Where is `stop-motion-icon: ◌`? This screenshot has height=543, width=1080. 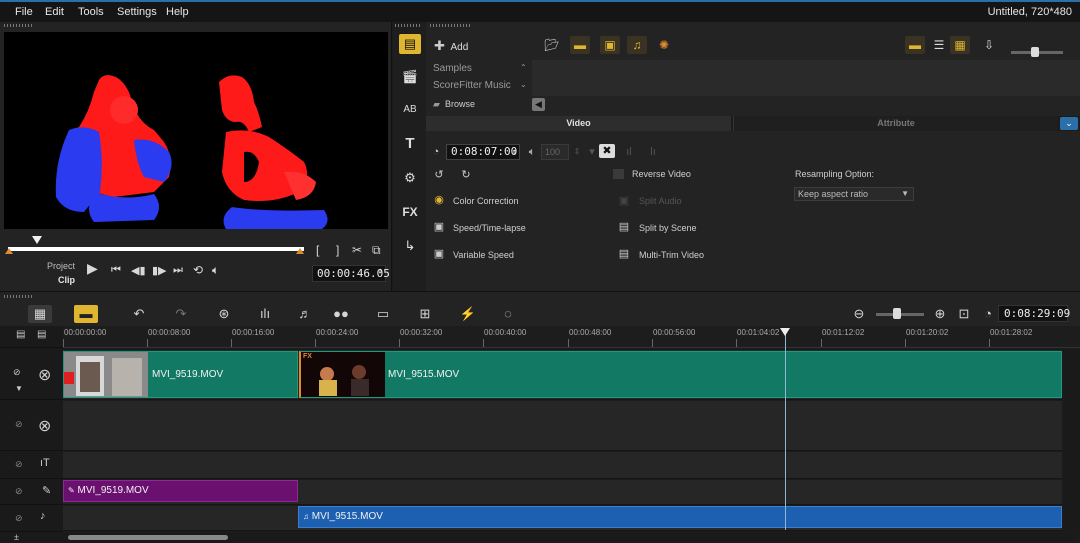 stop-motion-icon: ◌ is located at coordinates (508, 314).